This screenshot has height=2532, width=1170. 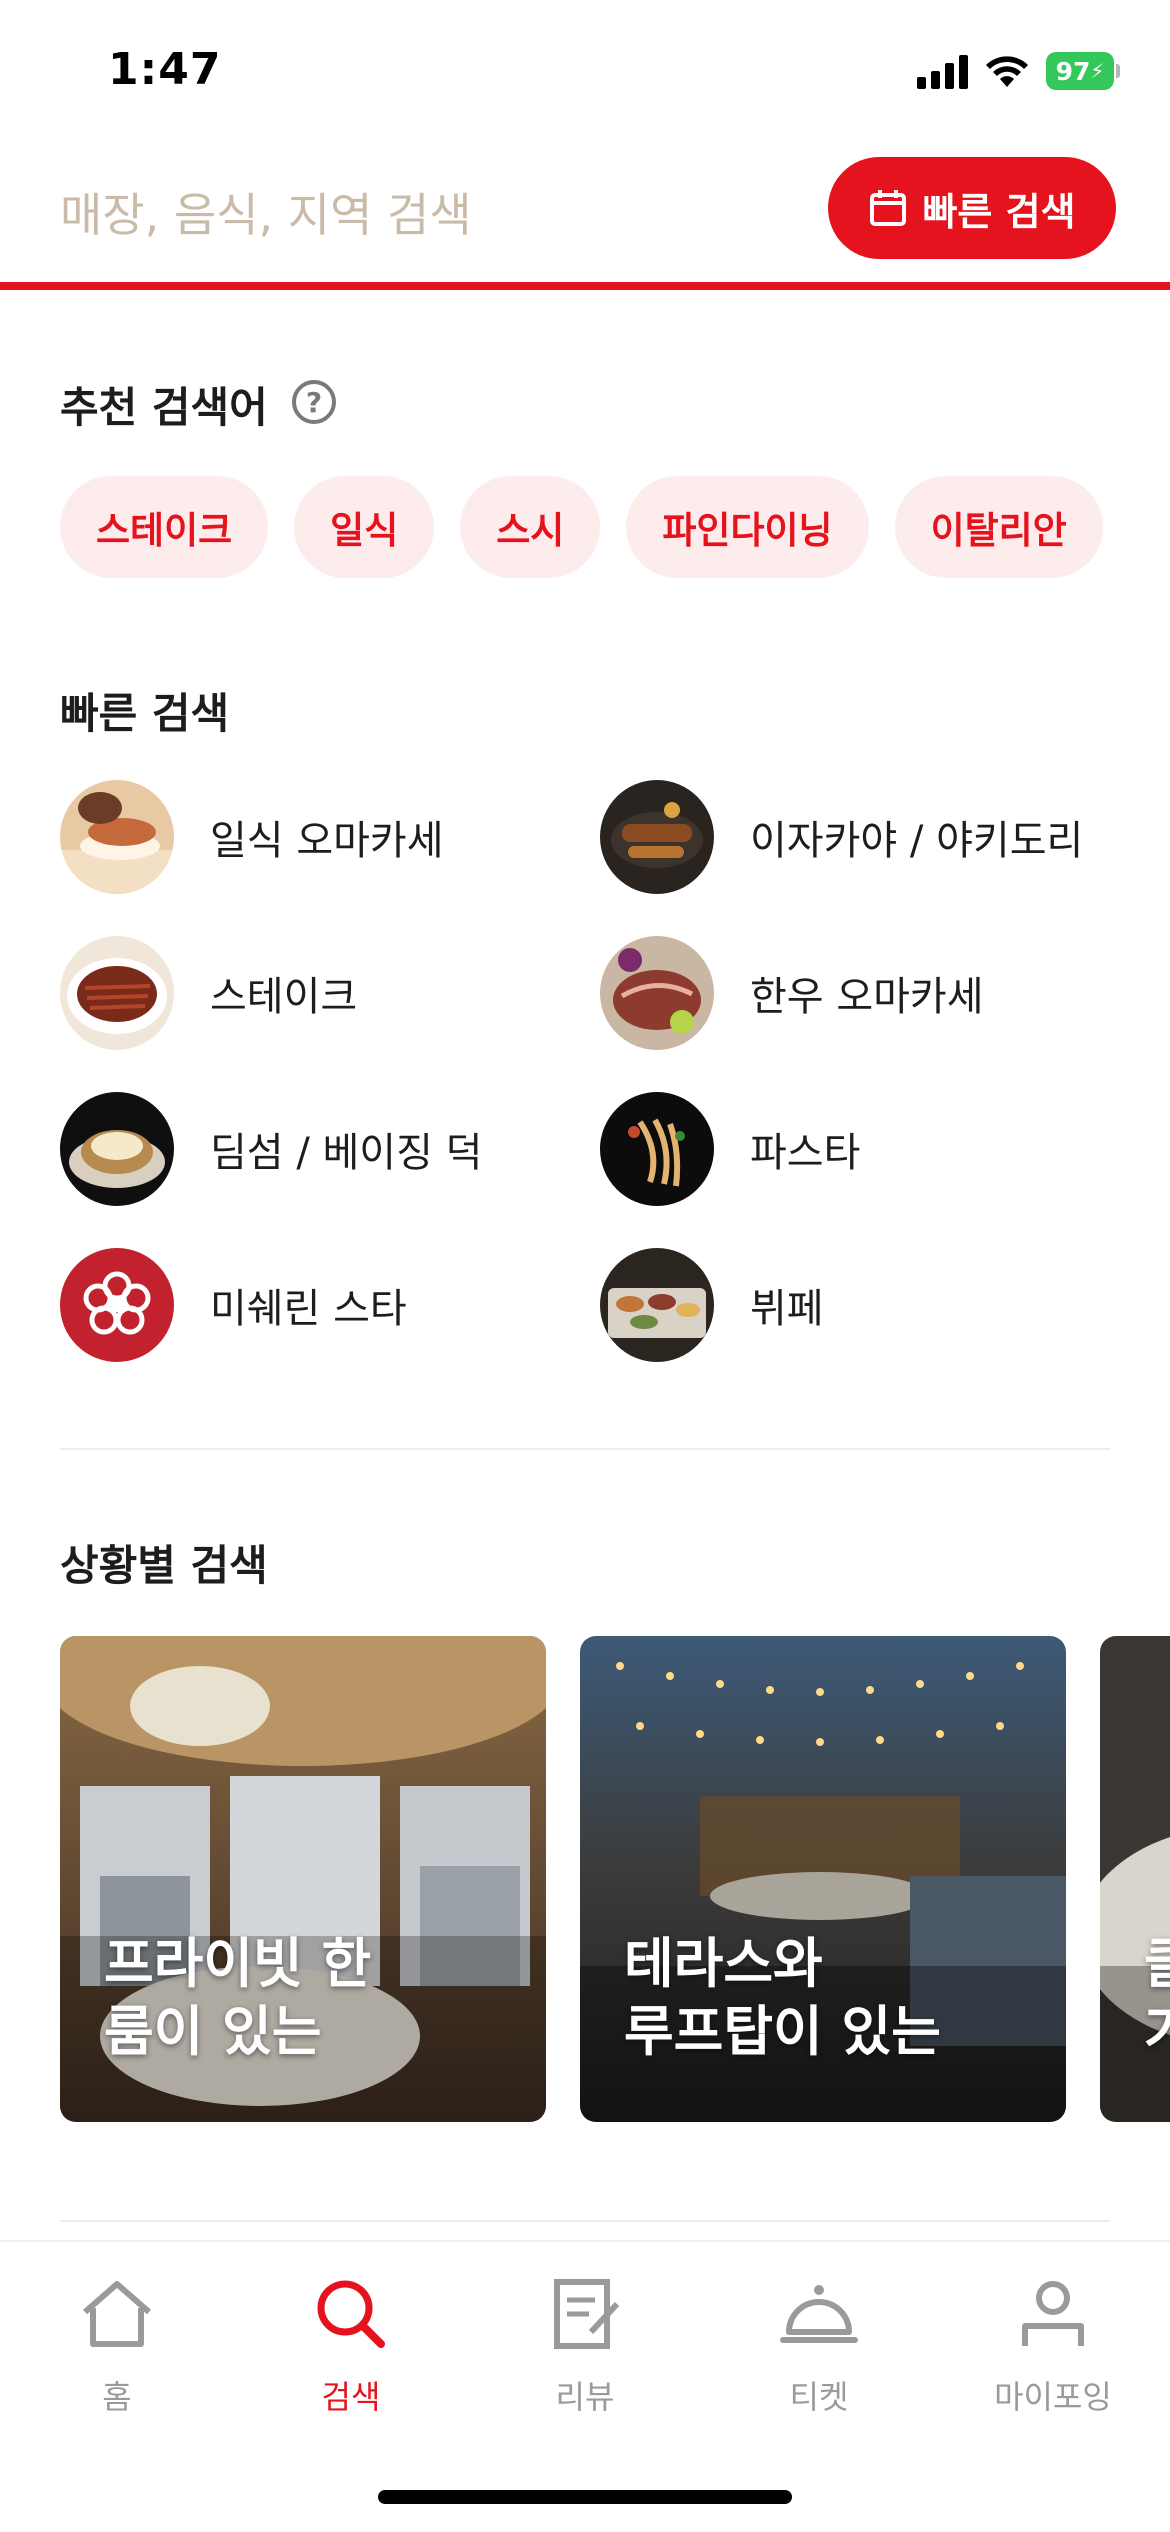 I want to click on quick-search-button-label: 빠른 검색, so click(x=999, y=211).